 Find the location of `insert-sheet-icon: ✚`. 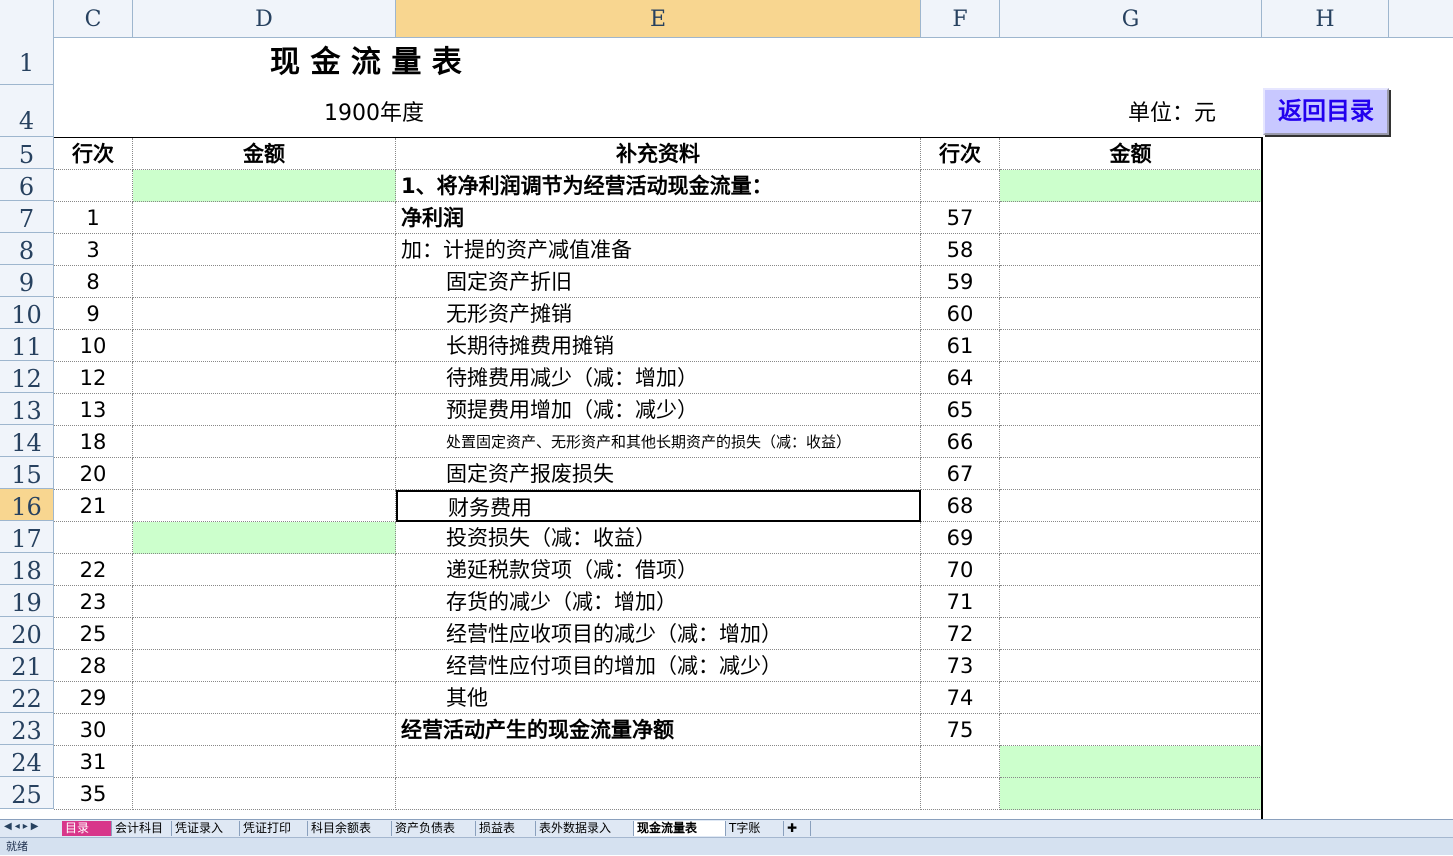

insert-sheet-icon: ✚ is located at coordinates (797, 828).